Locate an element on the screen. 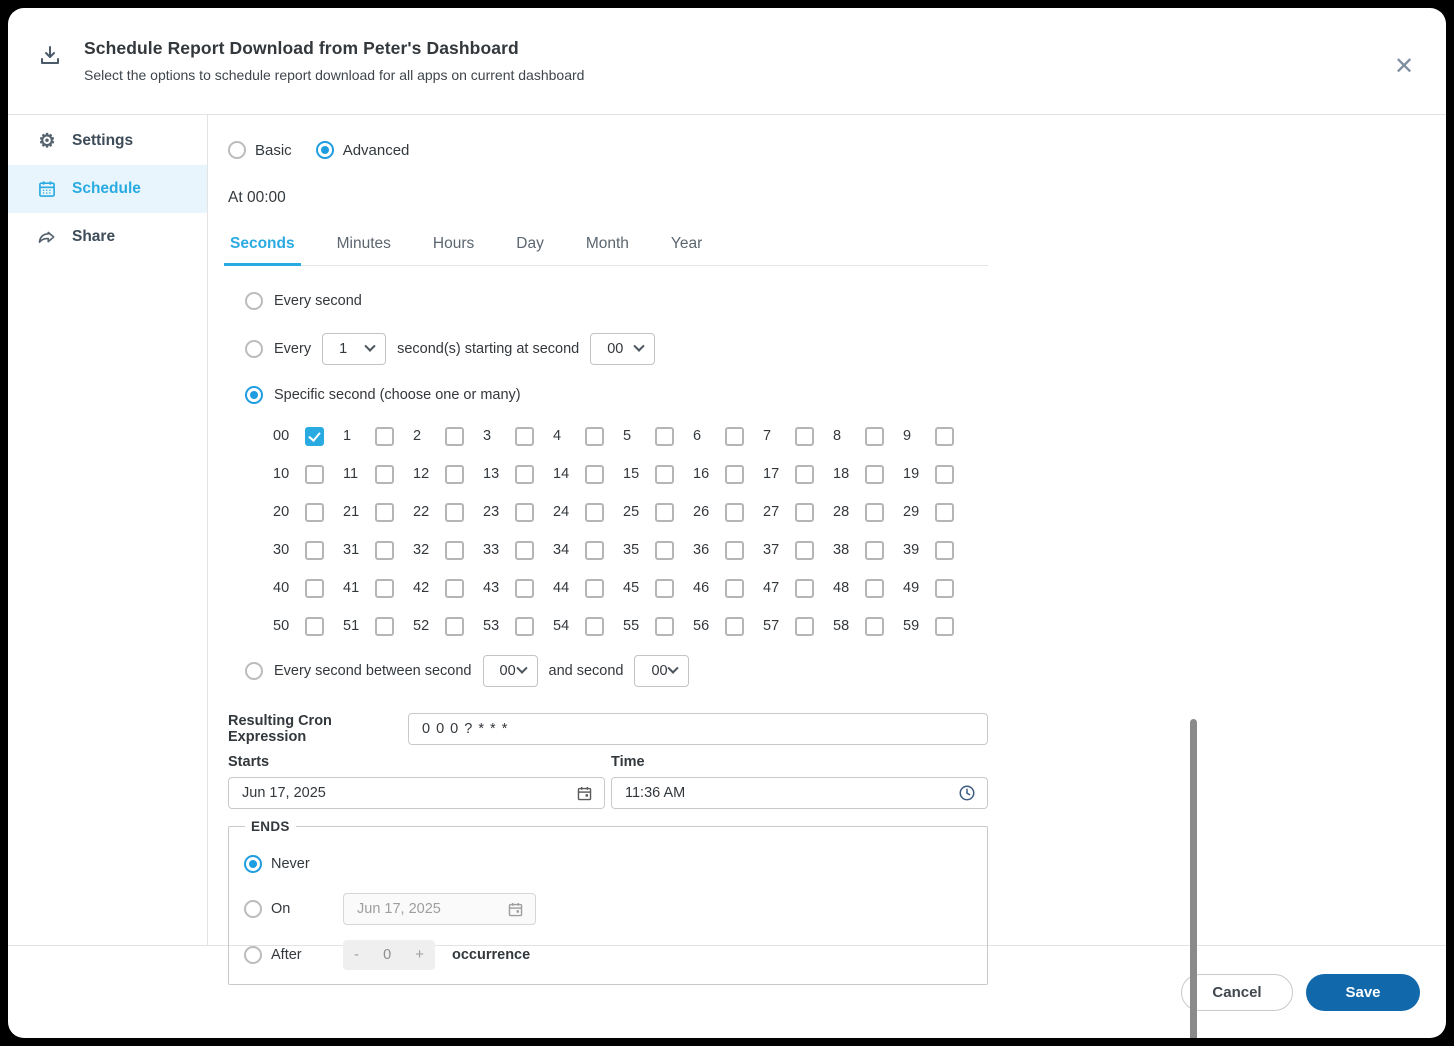  never-radio is located at coordinates (253, 863).